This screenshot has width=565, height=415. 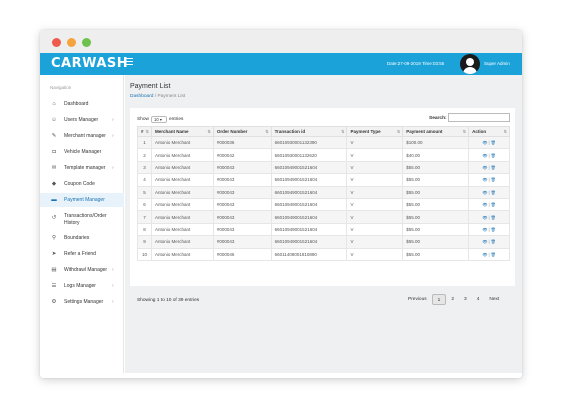 I want to click on avatar, so click(x=470, y=64).